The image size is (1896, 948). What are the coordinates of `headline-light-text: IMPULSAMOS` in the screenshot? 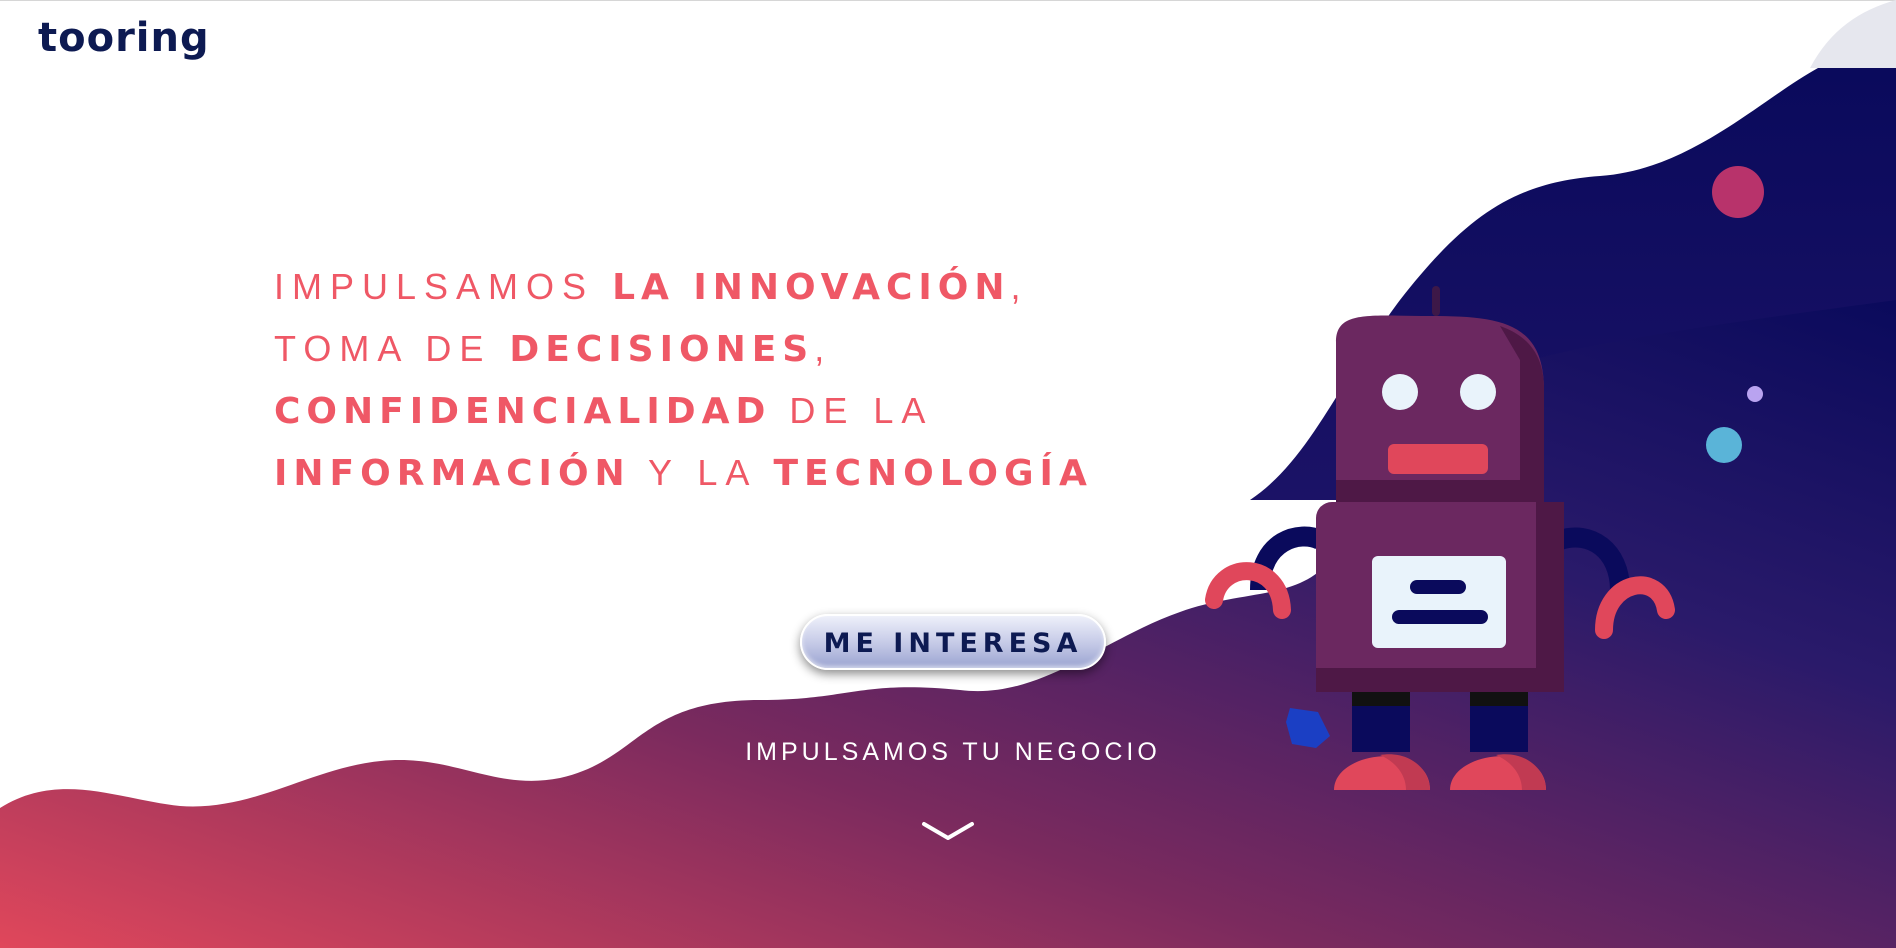 It's located at (443, 286).